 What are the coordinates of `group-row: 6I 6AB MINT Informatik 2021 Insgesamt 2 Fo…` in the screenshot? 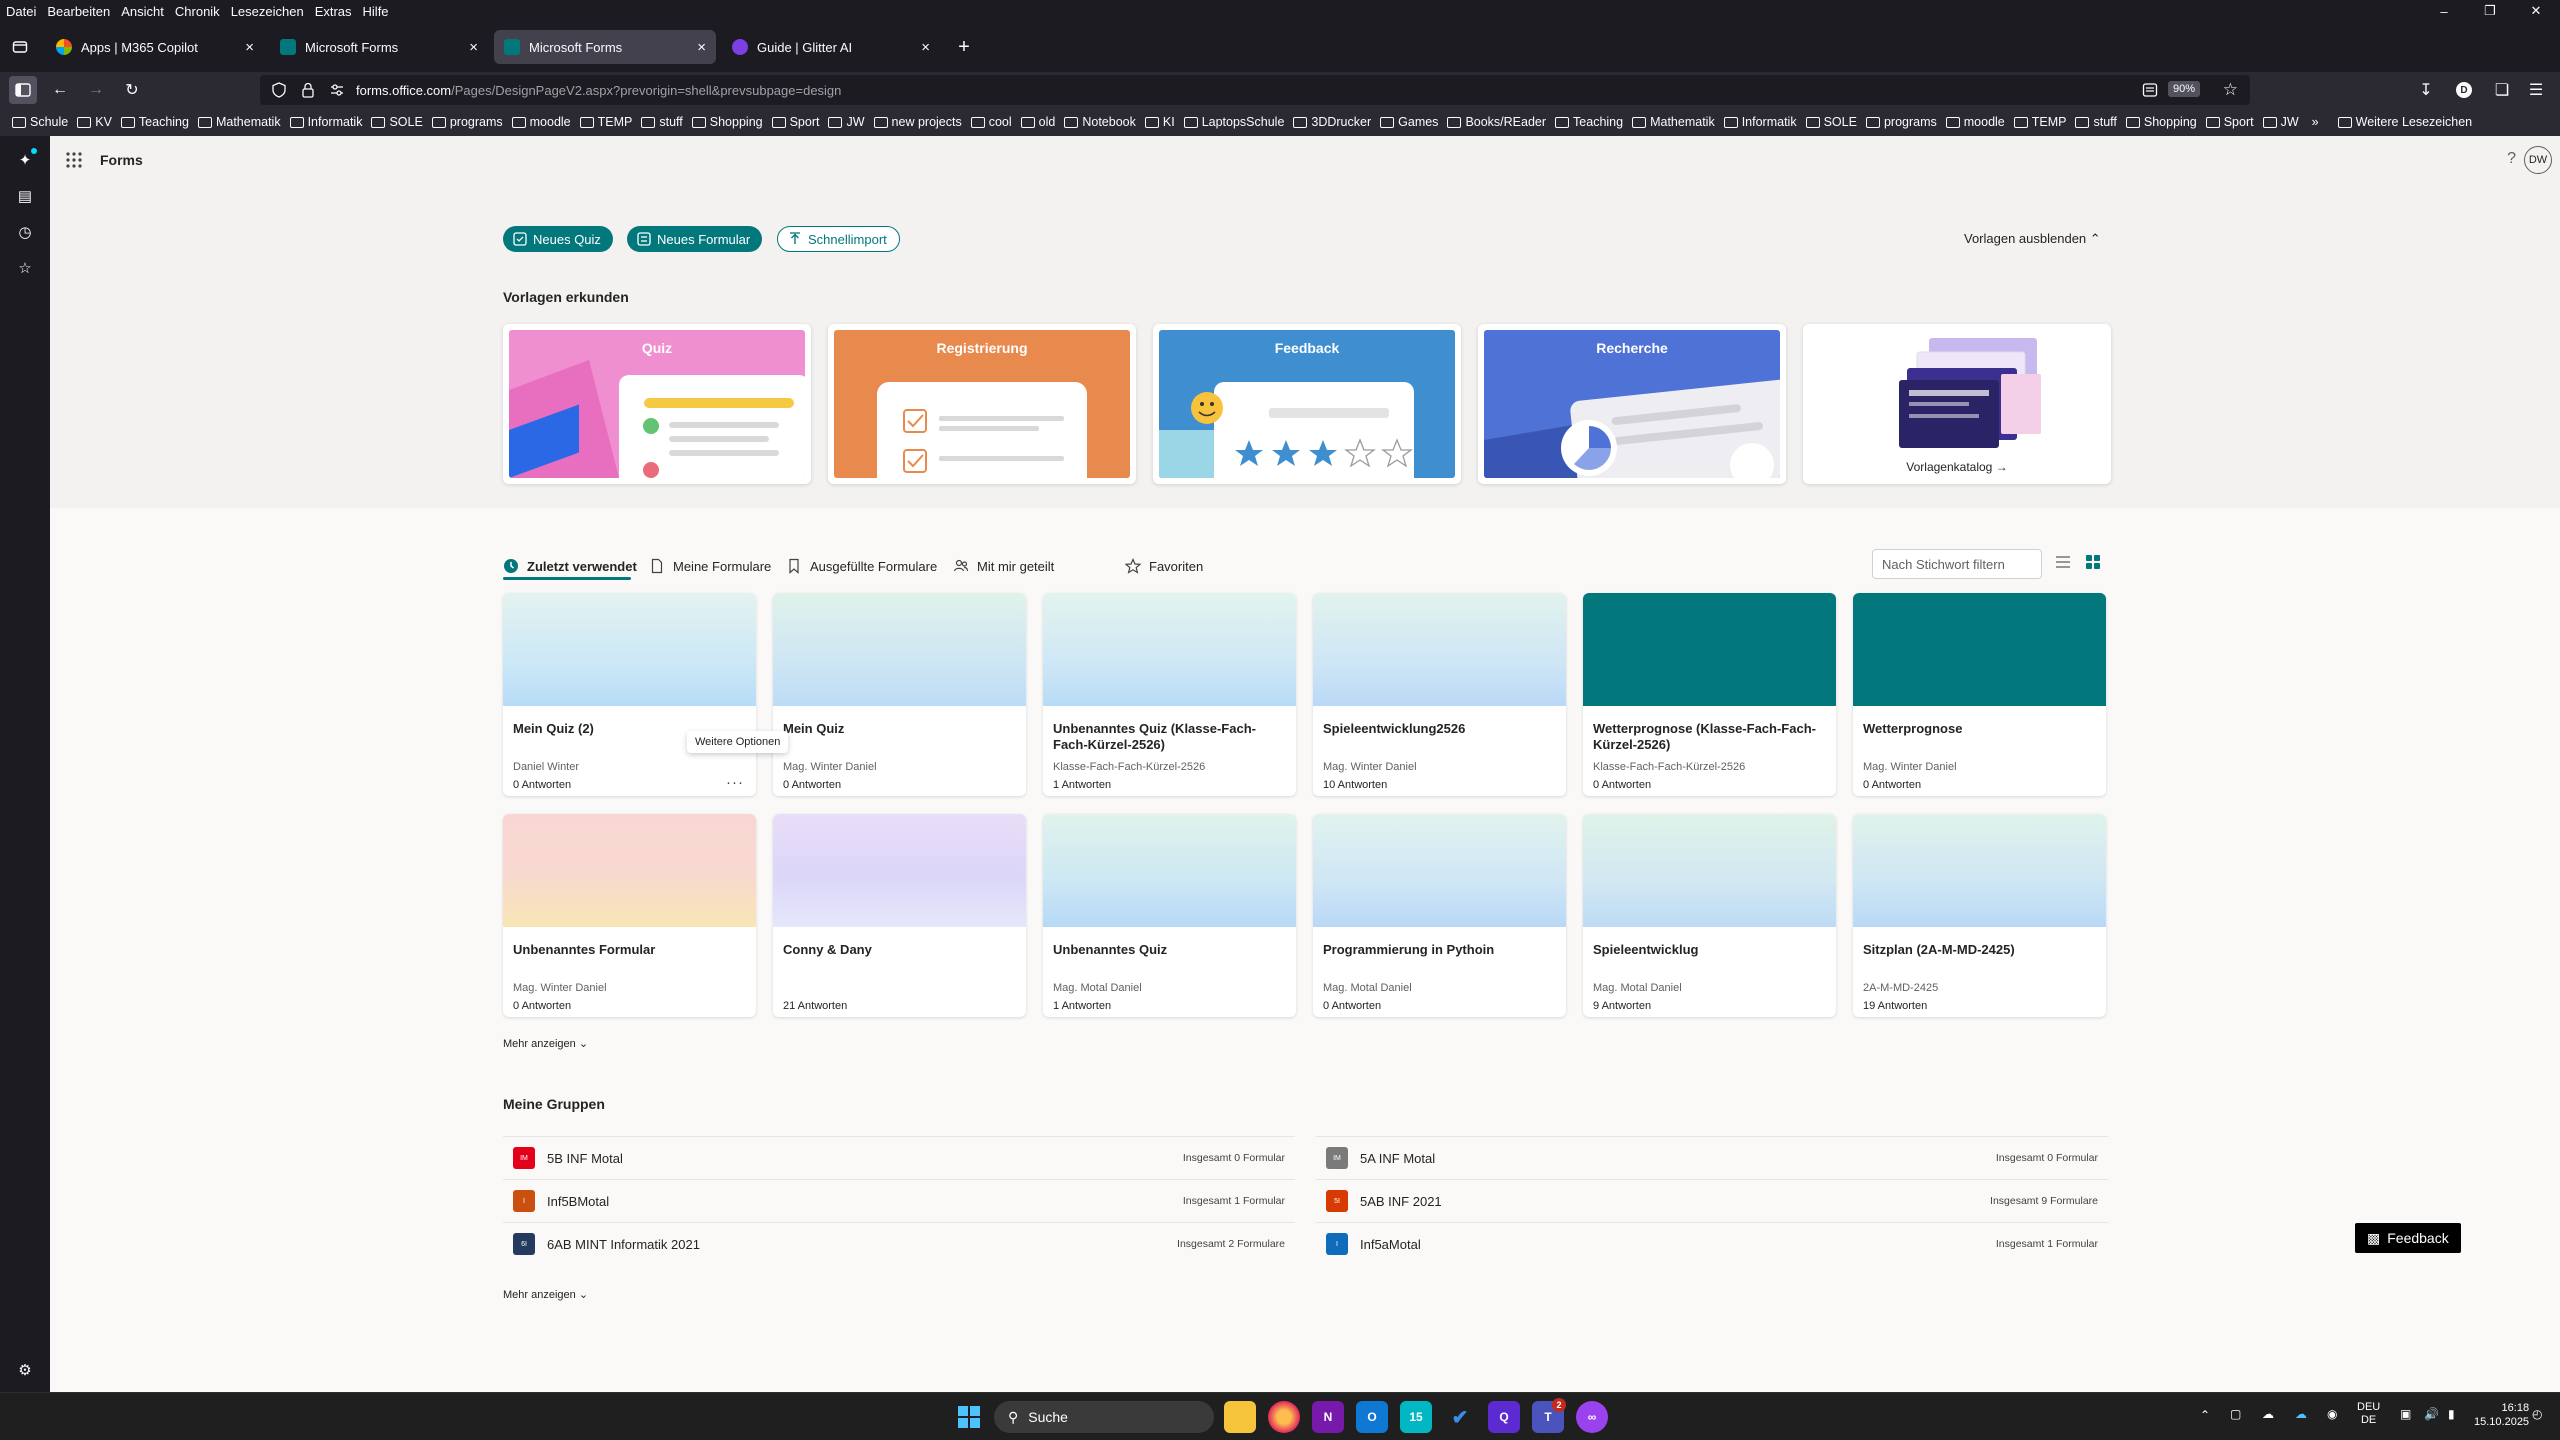 It's located at (899, 1243).